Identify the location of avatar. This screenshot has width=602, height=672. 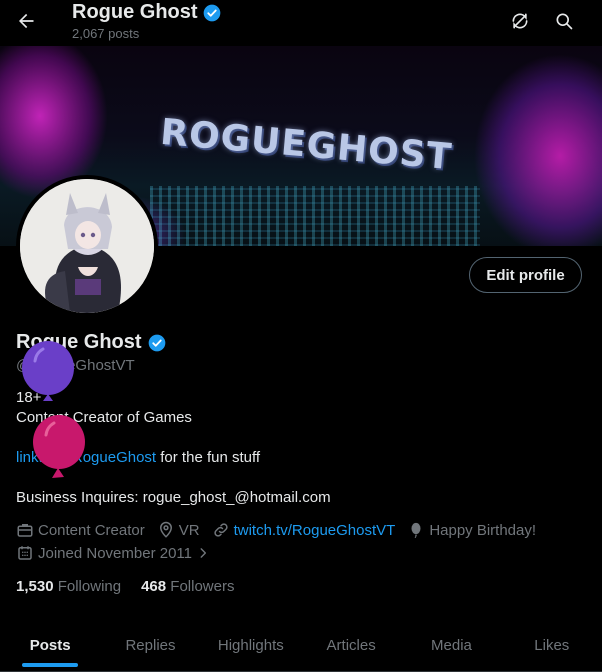
(87, 246).